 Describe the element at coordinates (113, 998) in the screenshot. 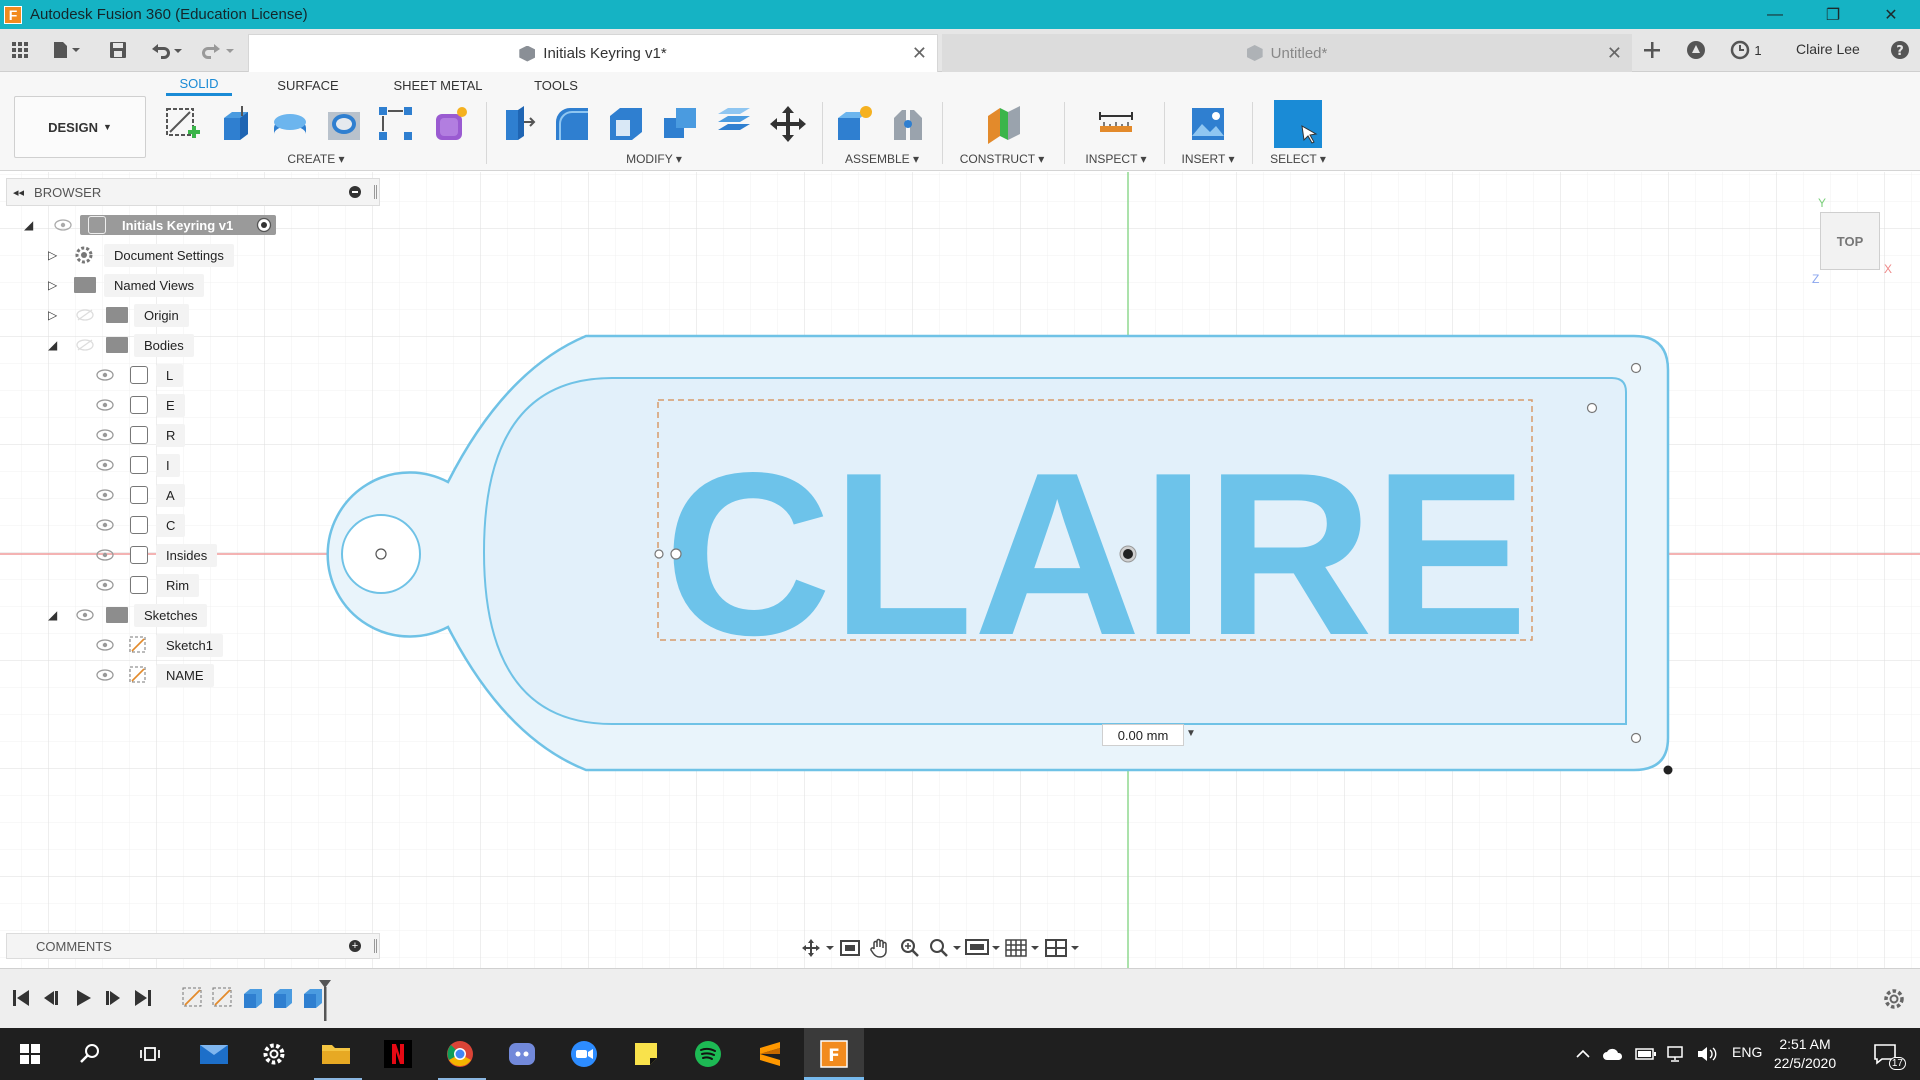

I see `step-forward-icon` at that location.